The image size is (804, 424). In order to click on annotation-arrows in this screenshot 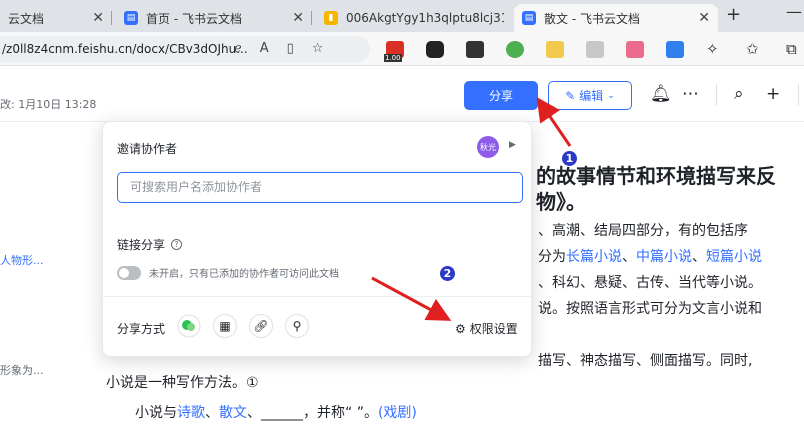, I will do `click(471, 209)`.